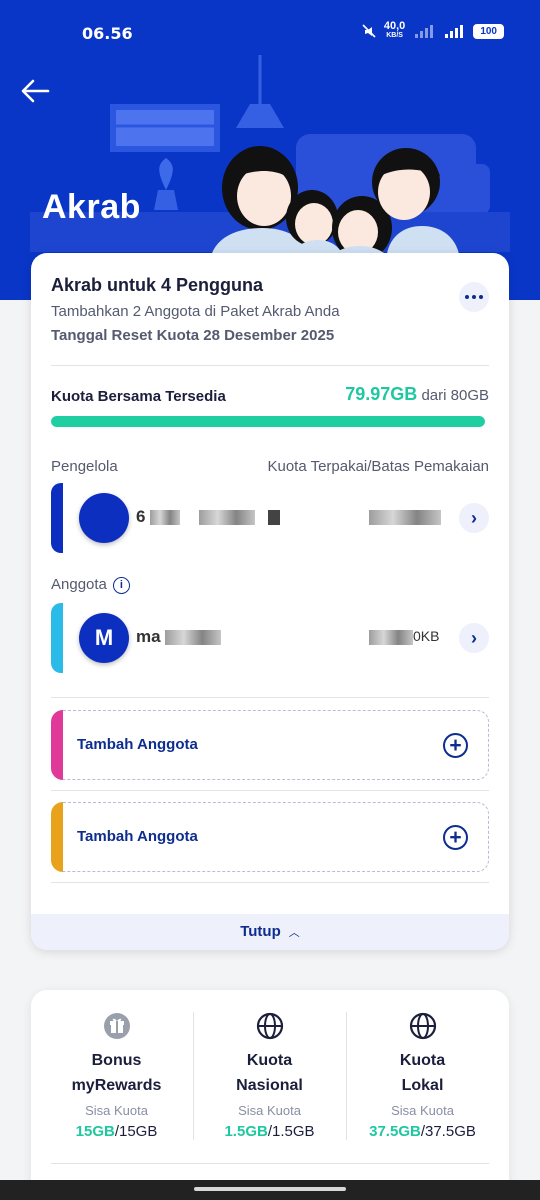 The height and width of the screenshot is (1200, 540). I want to click on manager-accent-bar, so click(57, 518).